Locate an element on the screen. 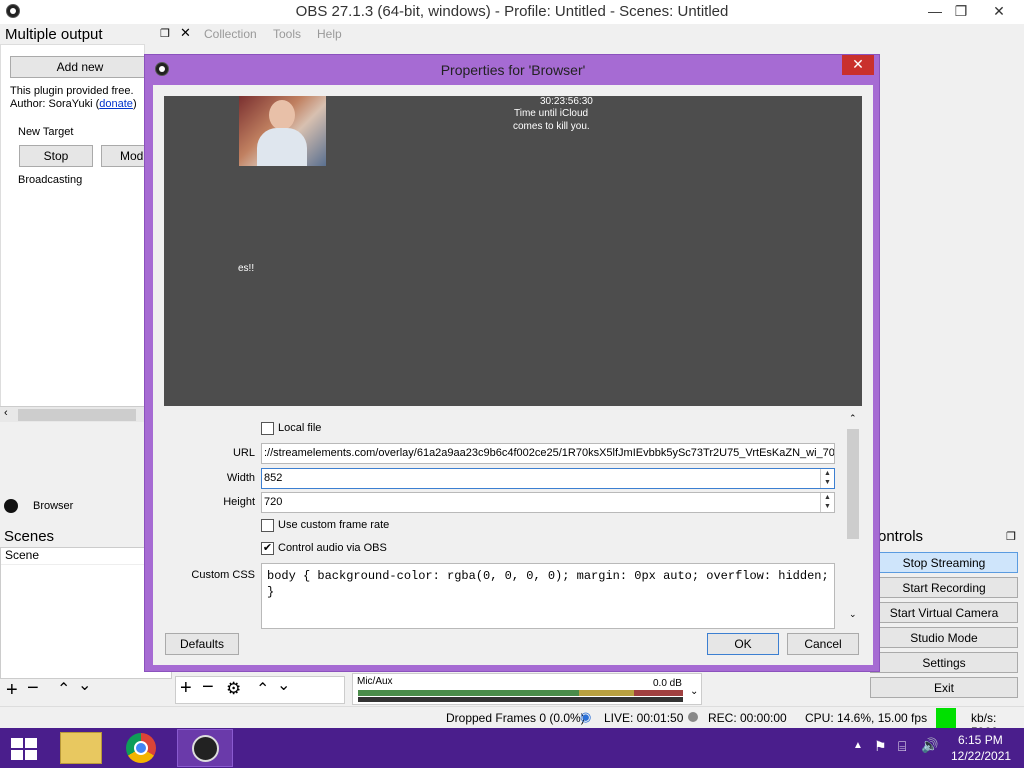 The image size is (1024, 768). float-icon: ❐ is located at coordinates (165, 33).